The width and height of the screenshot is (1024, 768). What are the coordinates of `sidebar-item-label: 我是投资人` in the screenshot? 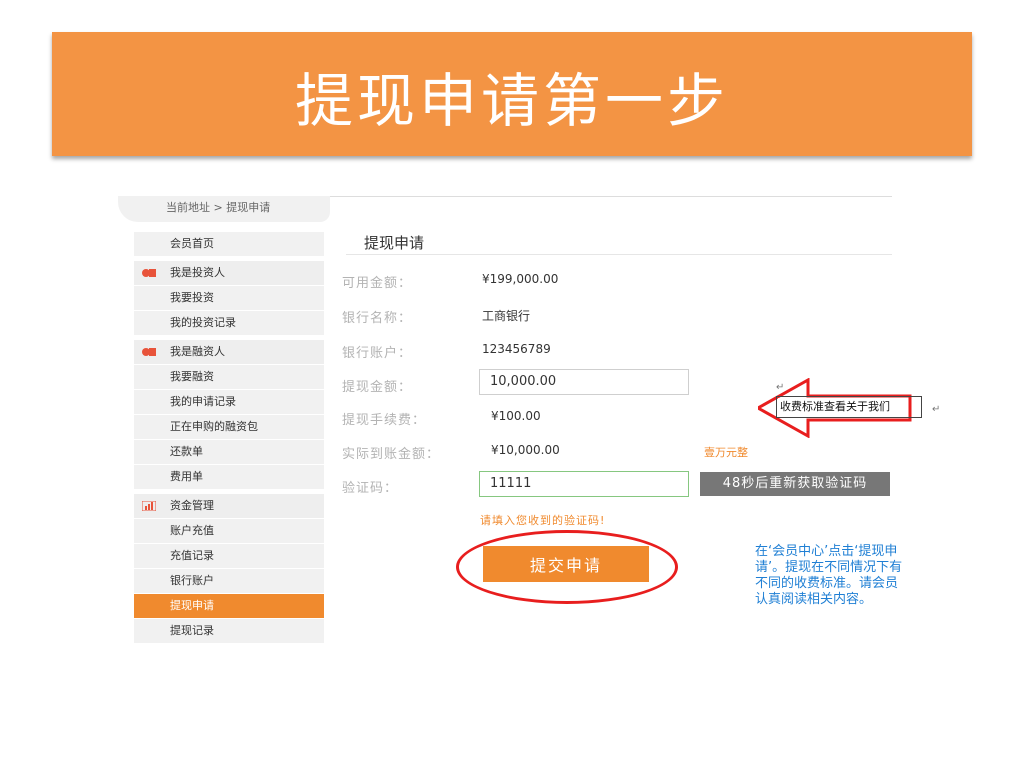 It's located at (197, 272).